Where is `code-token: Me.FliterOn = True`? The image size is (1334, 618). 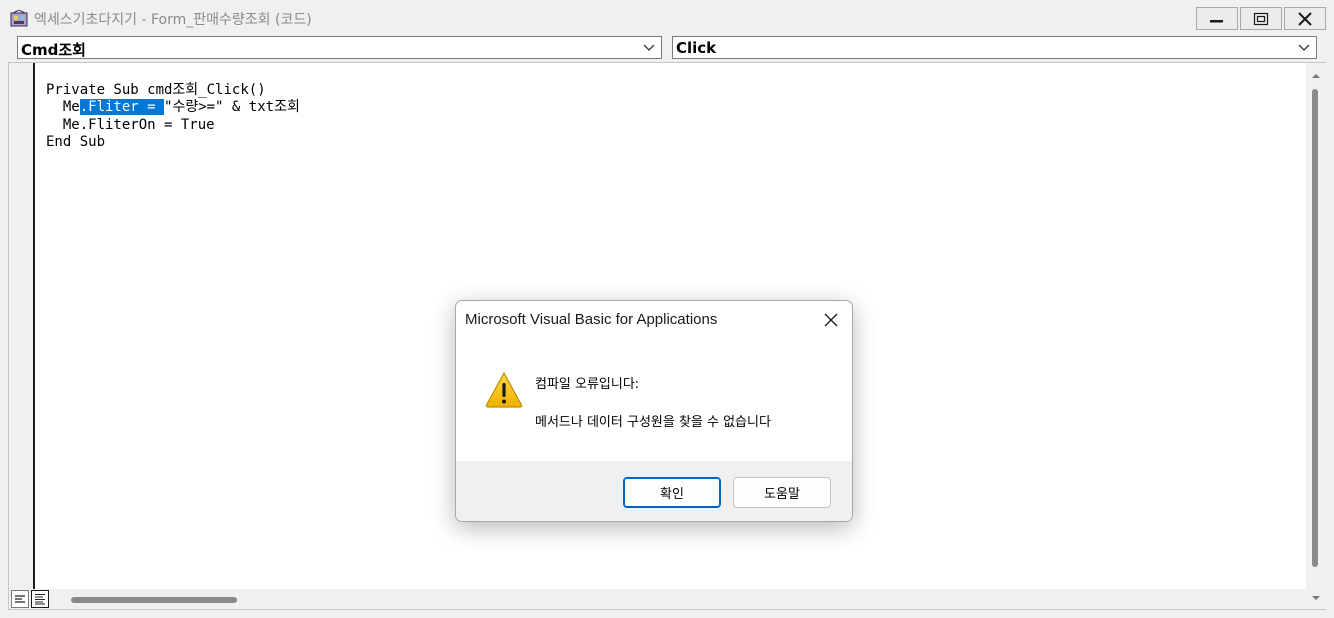
code-token: Me.FliterOn = True is located at coordinates (130, 124).